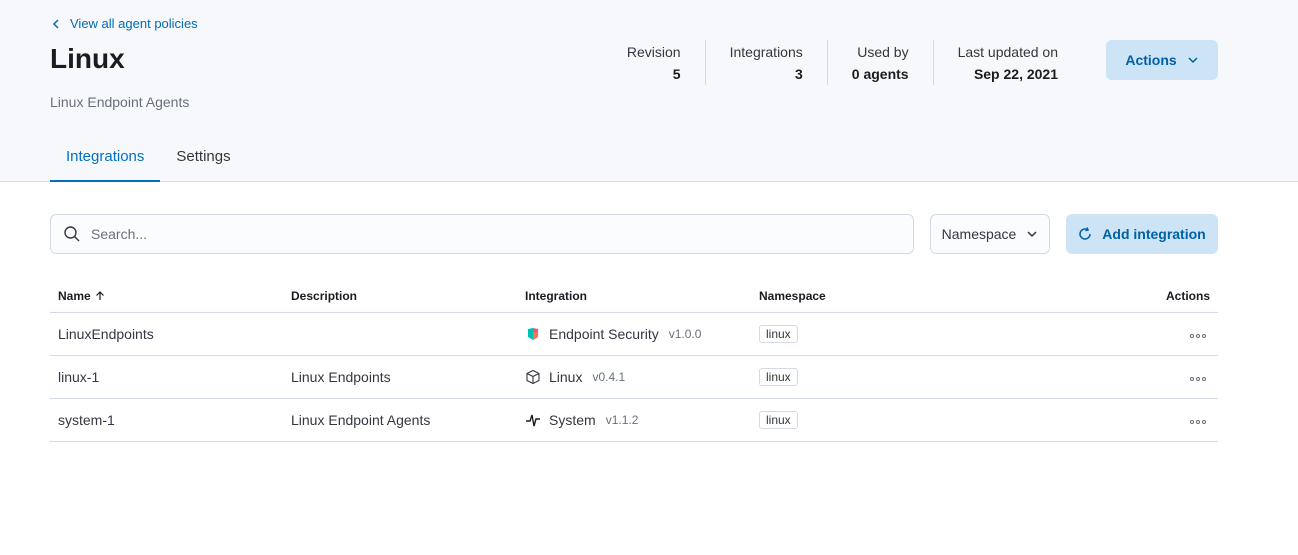 The width and height of the screenshot is (1298, 555). I want to click on back-link: View all agent policies, so click(124, 23).